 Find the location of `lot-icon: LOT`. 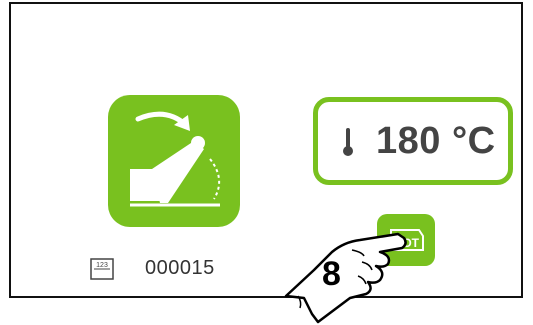

lot-icon: LOT is located at coordinates (407, 240).